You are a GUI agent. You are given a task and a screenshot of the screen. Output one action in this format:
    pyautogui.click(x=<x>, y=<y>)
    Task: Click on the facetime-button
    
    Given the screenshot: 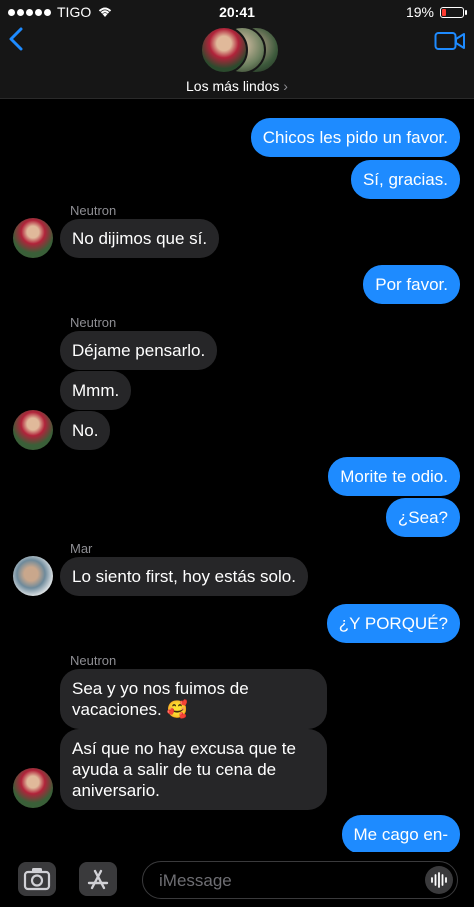 What is the action you would take?
    pyautogui.click(x=450, y=43)
    